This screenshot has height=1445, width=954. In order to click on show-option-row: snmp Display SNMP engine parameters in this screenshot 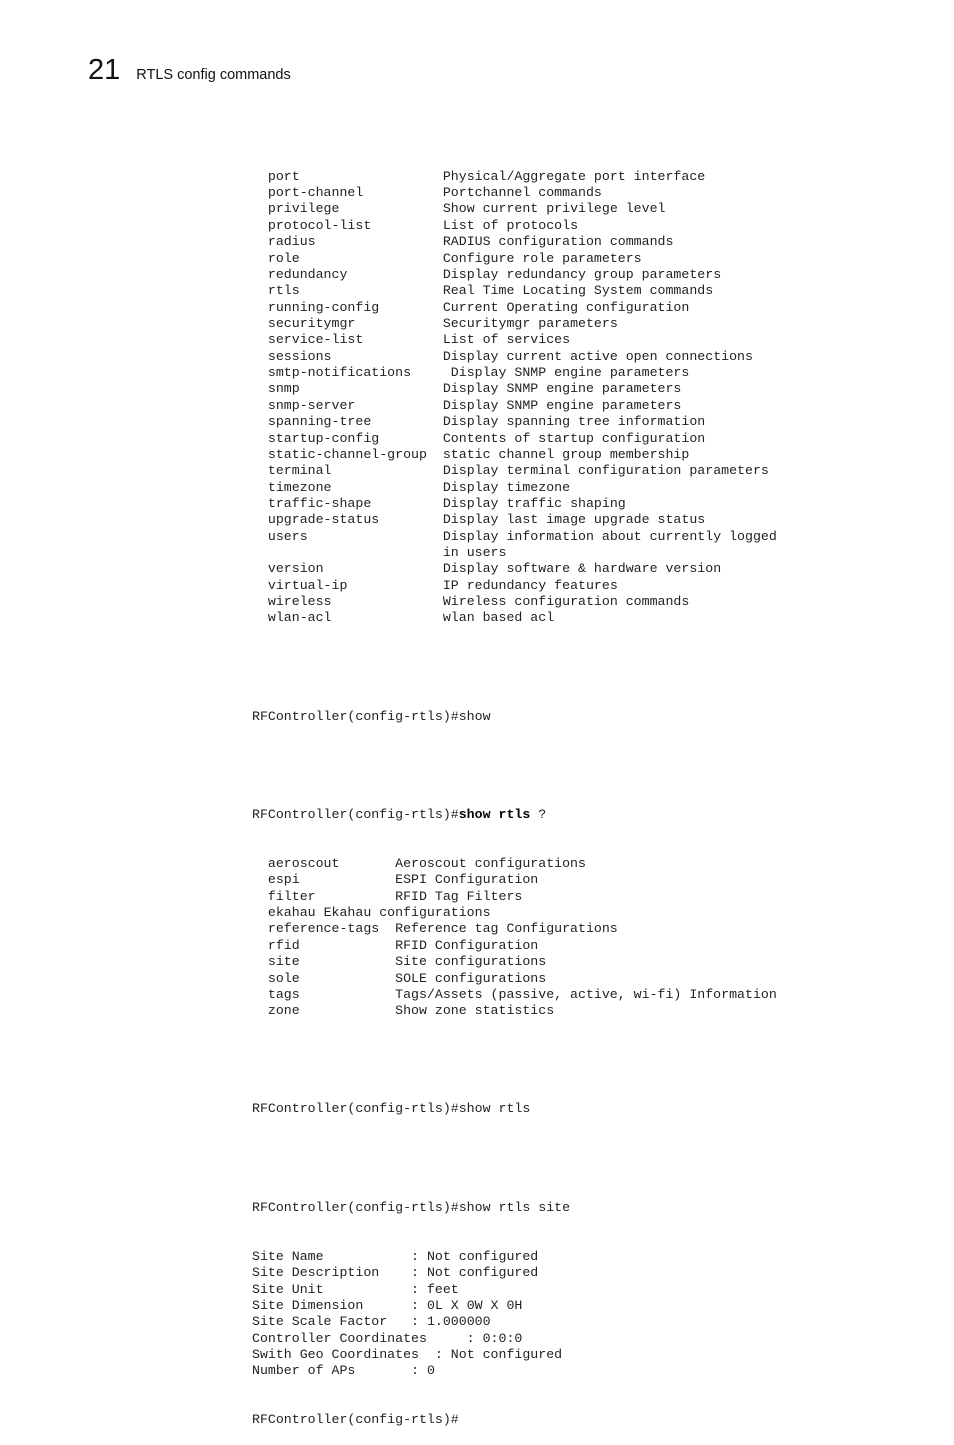, I will do `click(514, 389)`.